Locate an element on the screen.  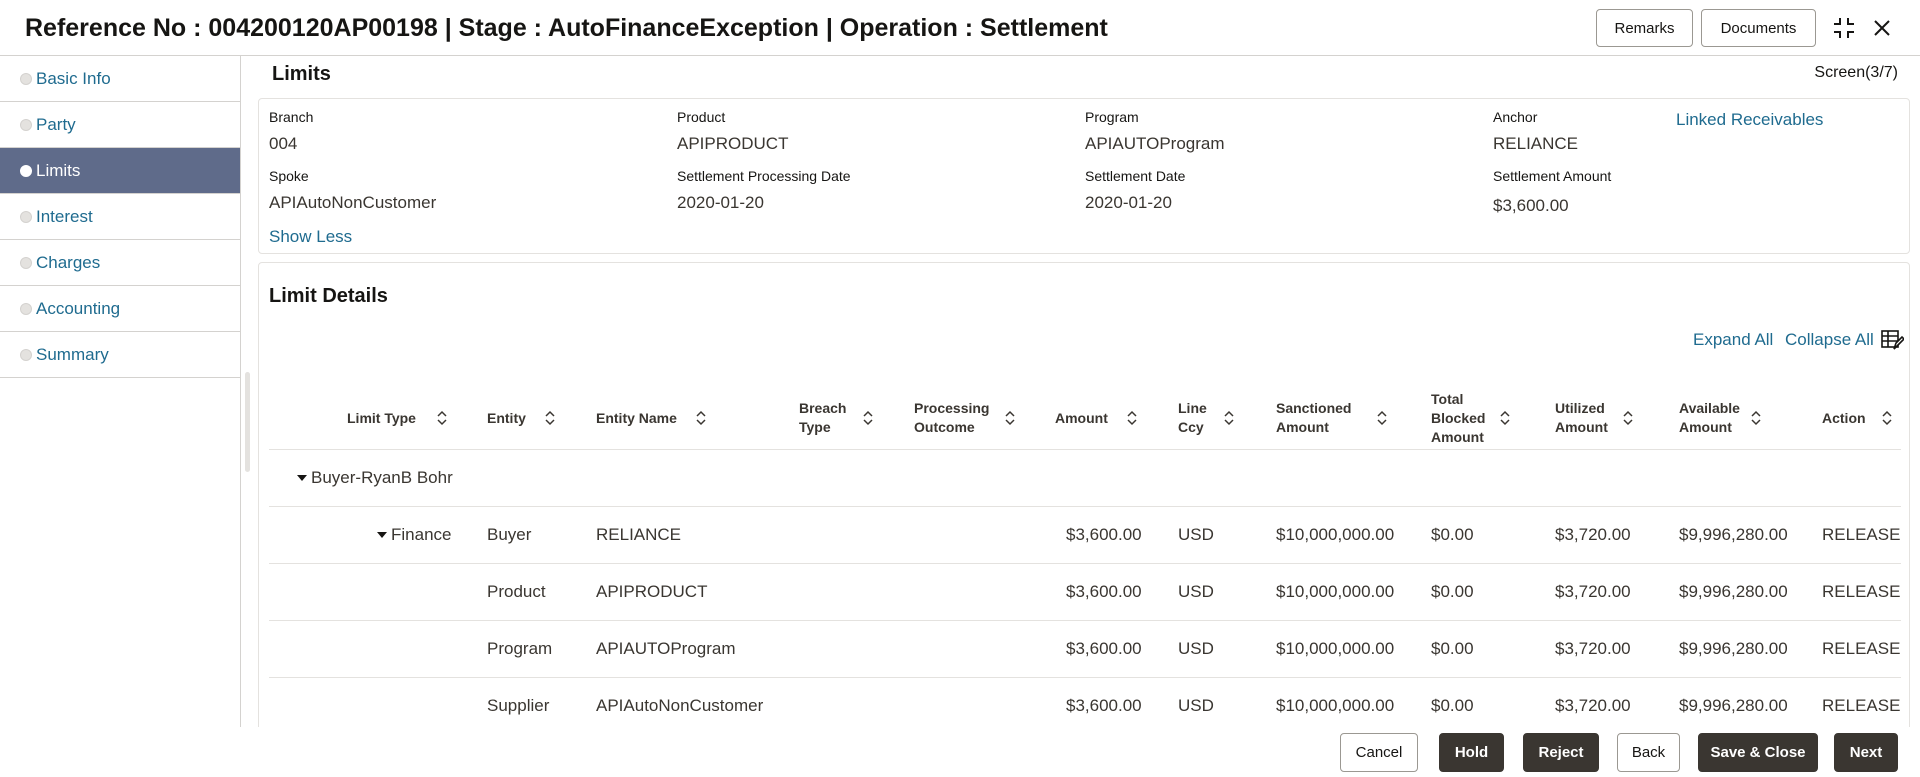
sidebar-item-label: Summary is located at coordinates (72, 354).